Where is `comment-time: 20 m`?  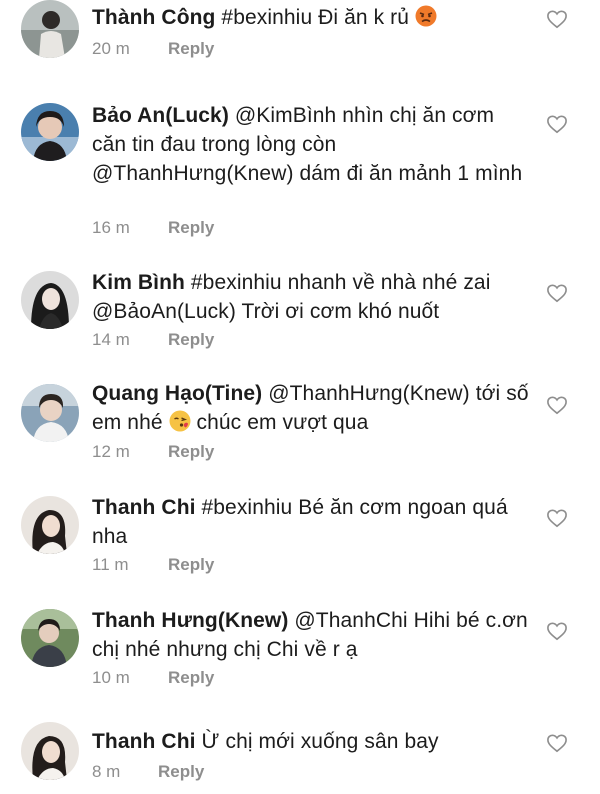
comment-time: 20 m is located at coordinates (111, 48).